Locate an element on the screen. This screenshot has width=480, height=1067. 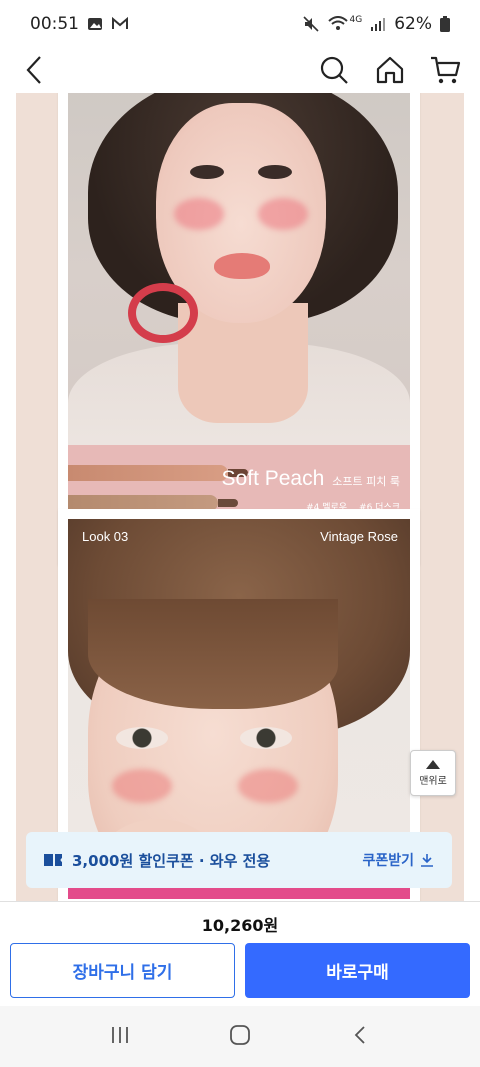
home-circle-icon is located at coordinates (240, 1034).